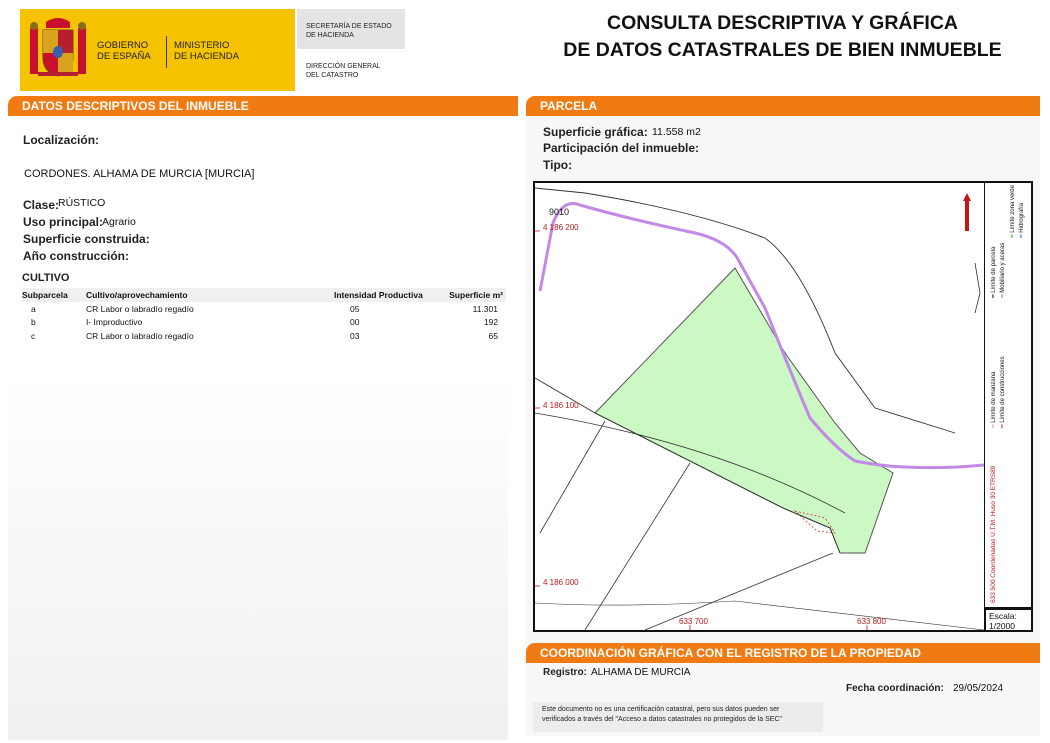 The image size is (1050, 743). Describe the element at coordinates (349, 31) in the screenshot. I see `secretaria-label: SECRETARÍA DE ESTADO DE HACIENDA` at that location.